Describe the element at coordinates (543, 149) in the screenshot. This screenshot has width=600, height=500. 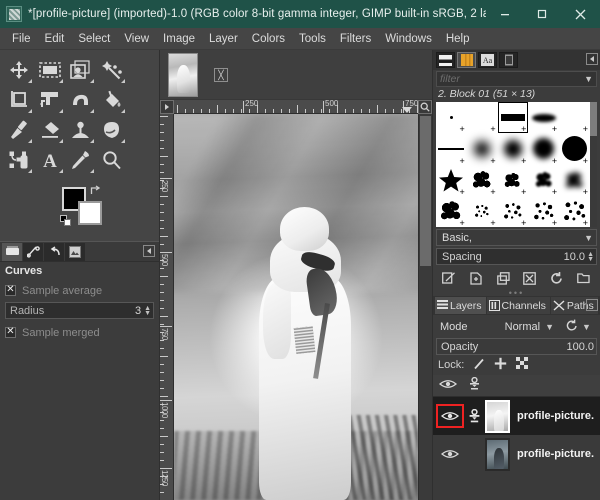
I see `brush-fuzzy-large: +` at that location.